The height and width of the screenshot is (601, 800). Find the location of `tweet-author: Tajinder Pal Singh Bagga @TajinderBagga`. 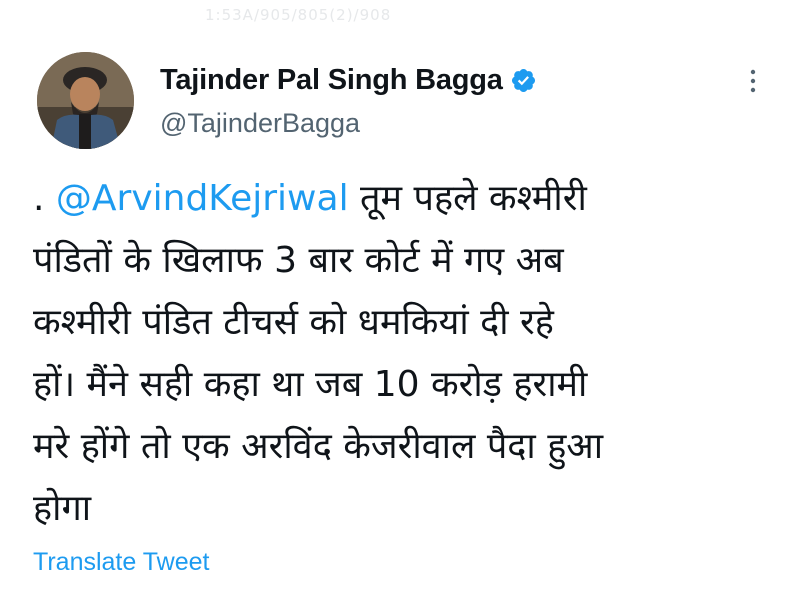

tweet-author: Tajinder Pal Singh Bagga @TajinderBagga is located at coordinates (348, 99).